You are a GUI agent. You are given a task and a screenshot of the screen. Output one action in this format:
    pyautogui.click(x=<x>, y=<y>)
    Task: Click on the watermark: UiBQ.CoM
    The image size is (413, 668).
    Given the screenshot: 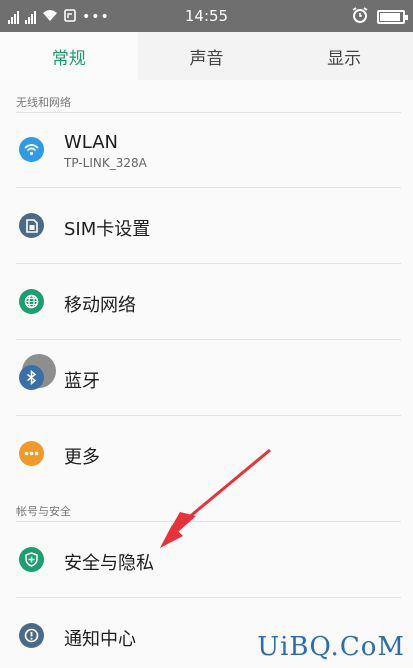 What is the action you would take?
    pyautogui.click(x=331, y=647)
    